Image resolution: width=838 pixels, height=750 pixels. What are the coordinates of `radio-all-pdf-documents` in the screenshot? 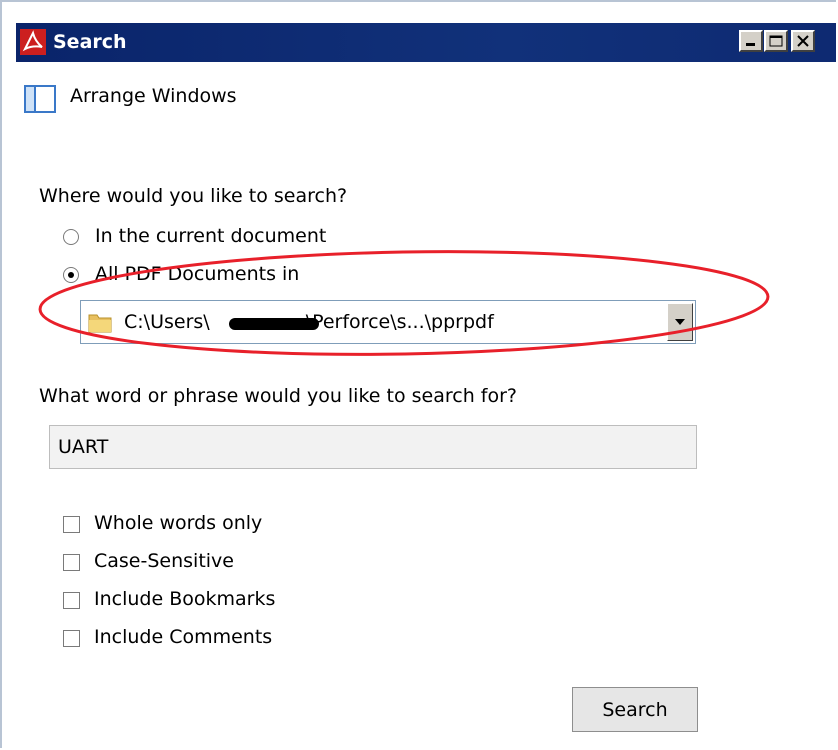 It's located at (71, 275).